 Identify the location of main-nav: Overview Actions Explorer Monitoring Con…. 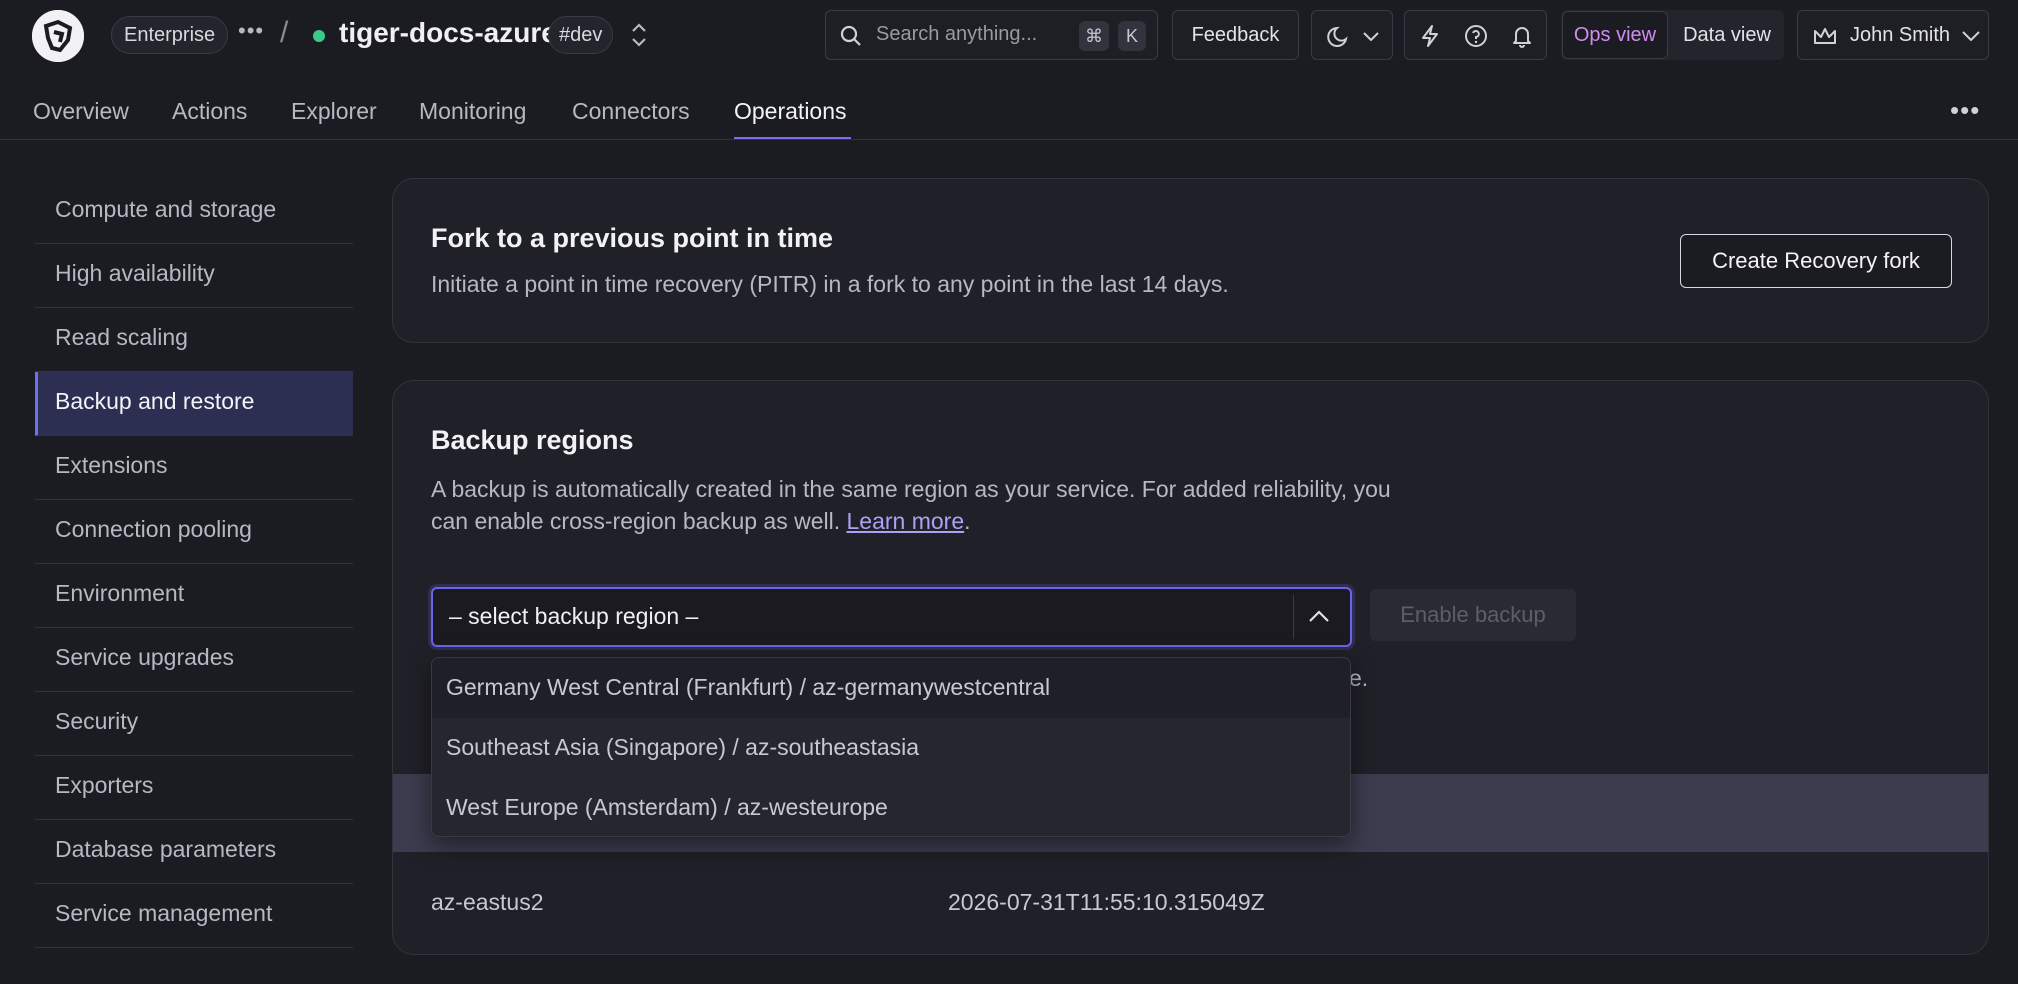
(1009, 105).